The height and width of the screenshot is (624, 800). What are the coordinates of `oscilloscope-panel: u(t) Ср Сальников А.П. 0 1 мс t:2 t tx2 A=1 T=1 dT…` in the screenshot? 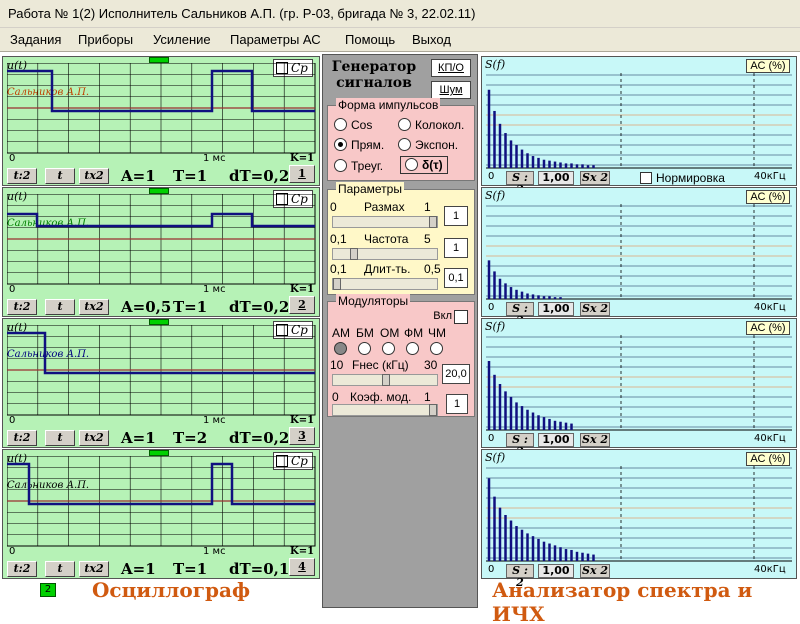 It's located at (161, 514).